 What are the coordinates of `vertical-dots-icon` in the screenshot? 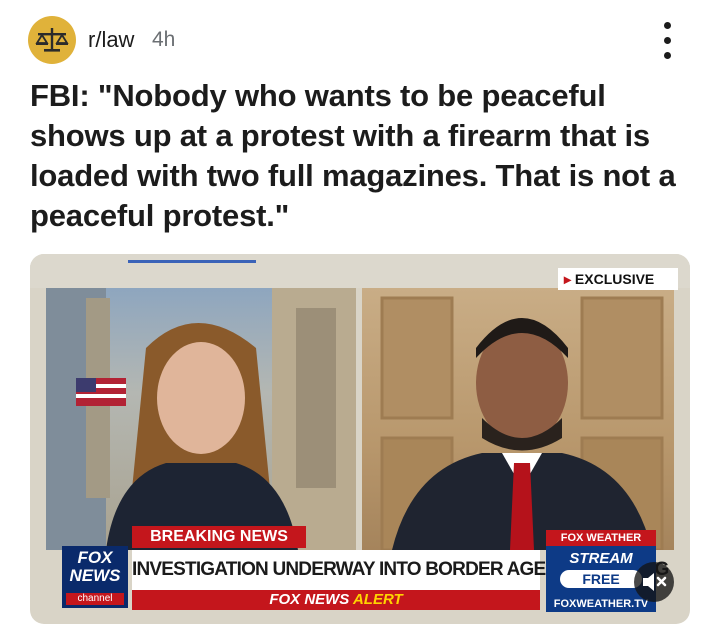 It's located at (668, 41).